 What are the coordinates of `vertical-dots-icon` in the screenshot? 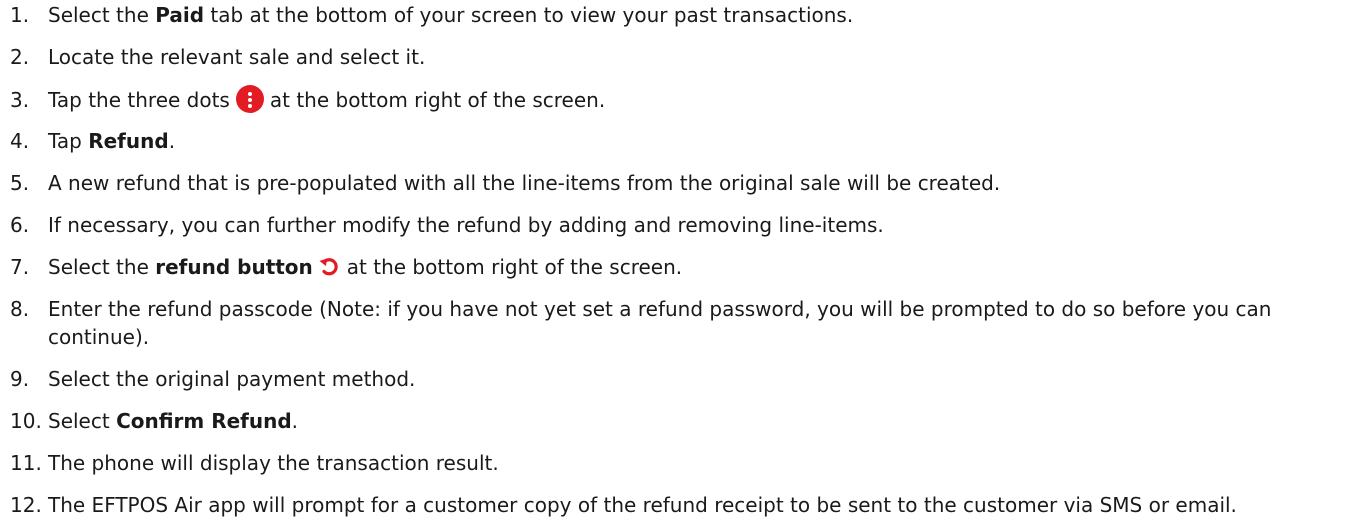 It's located at (249, 99).